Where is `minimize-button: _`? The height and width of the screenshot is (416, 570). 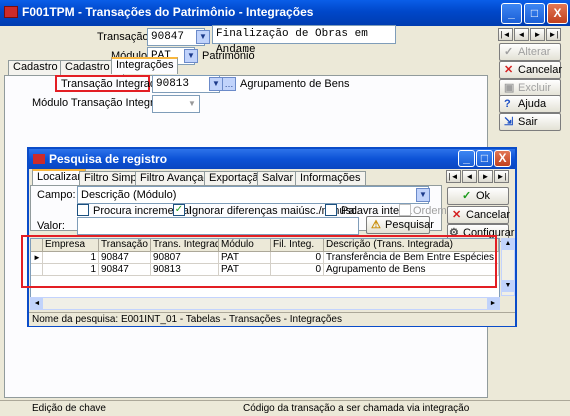
minimize-button: _ is located at coordinates (511, 13).